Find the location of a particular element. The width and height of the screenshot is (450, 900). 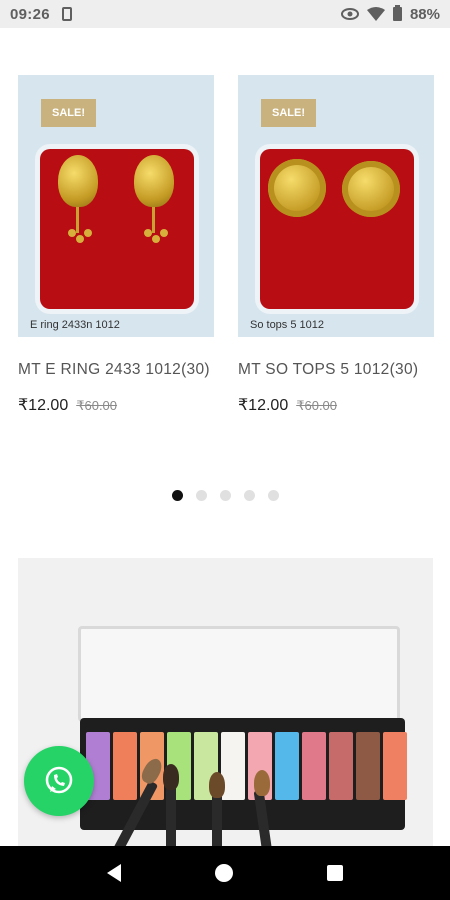

product-image: SALE! E ring 2433n 1012 is located at coordinates (116, 206).